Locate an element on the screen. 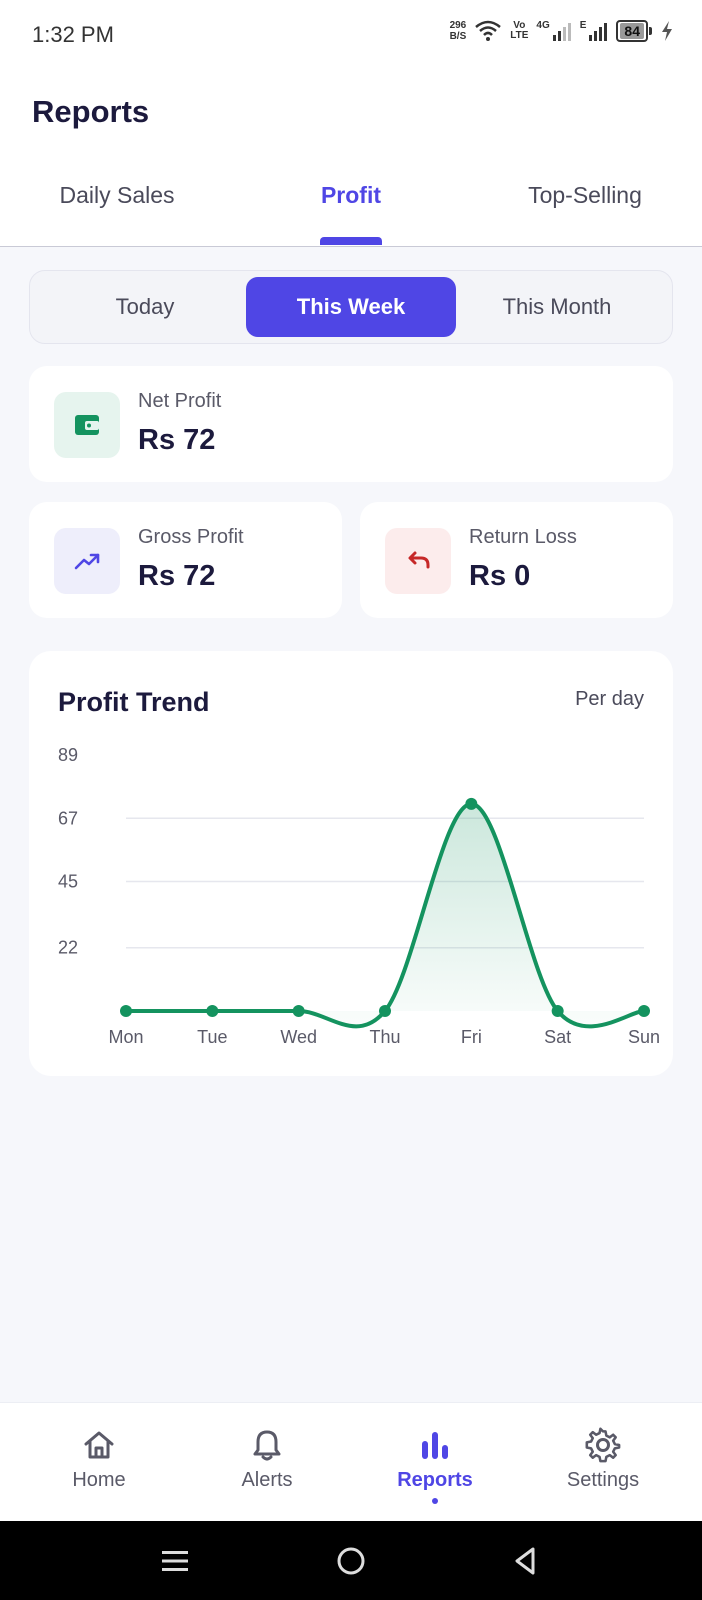 This screenshot has width=702, height=1600. period-this-week-button: This Week is located at coordinates (351, 307).